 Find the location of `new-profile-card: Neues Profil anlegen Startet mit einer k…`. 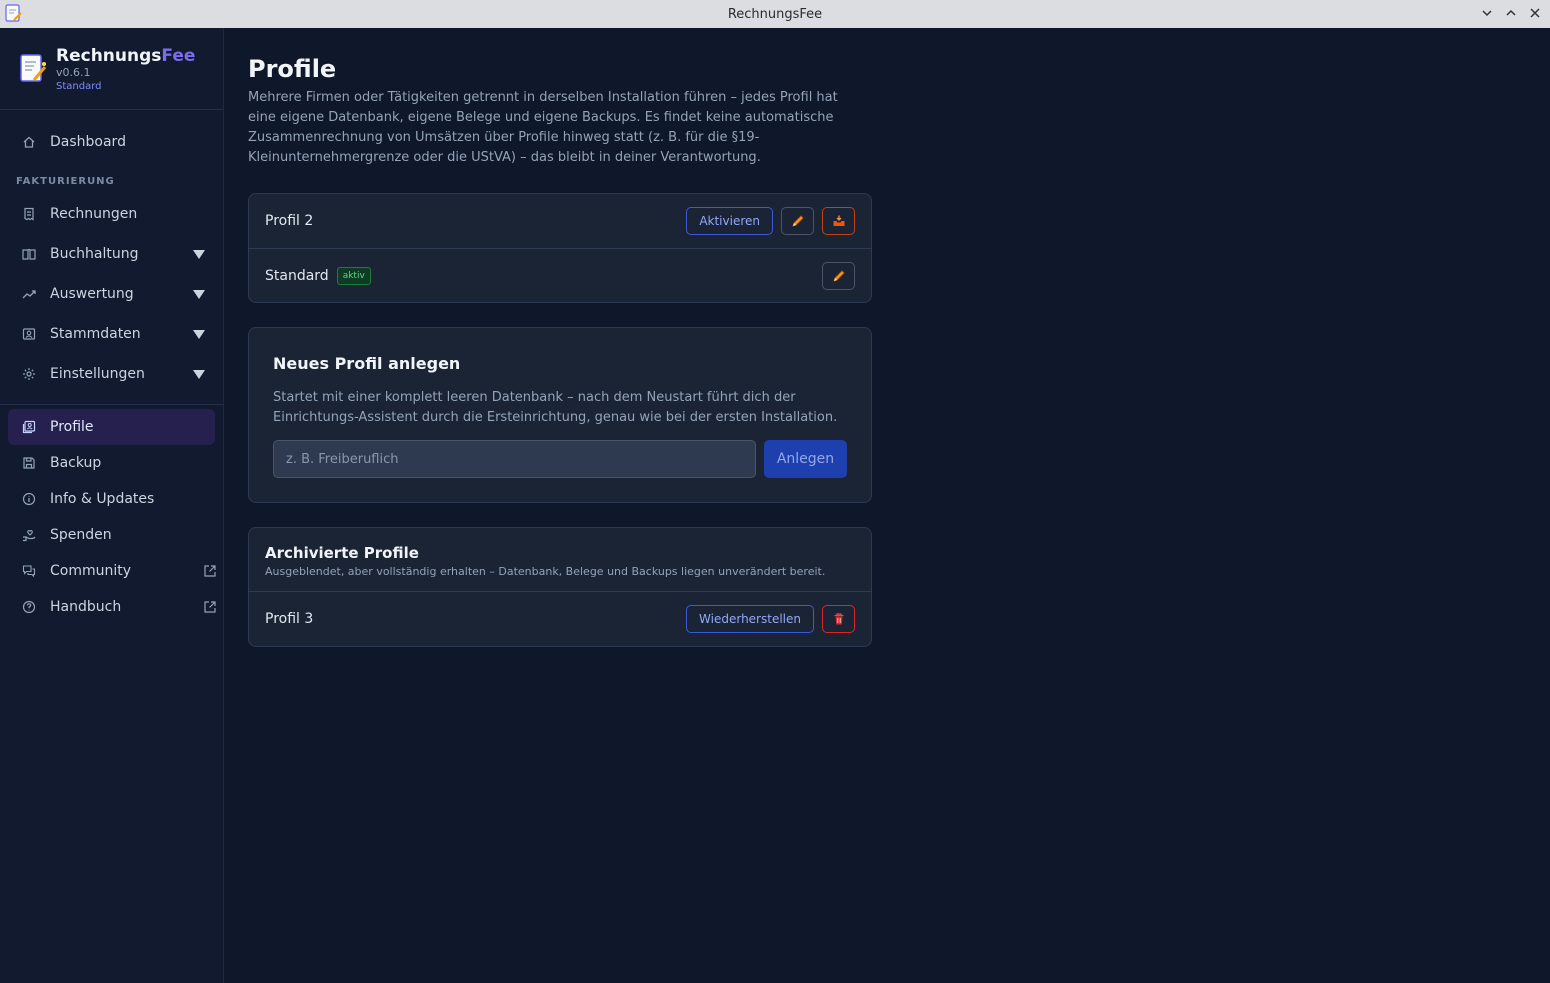

new-profile-card: Neues Profil anlegen Startet mit einer k… is located at coordinates (560, 415).